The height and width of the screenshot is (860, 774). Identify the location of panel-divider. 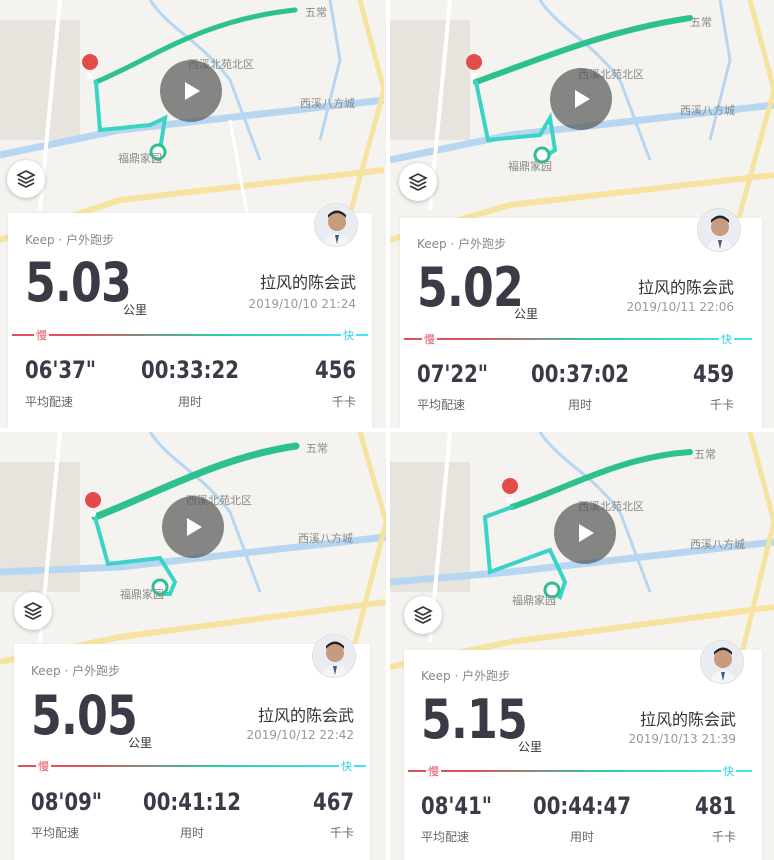
(387, 430).